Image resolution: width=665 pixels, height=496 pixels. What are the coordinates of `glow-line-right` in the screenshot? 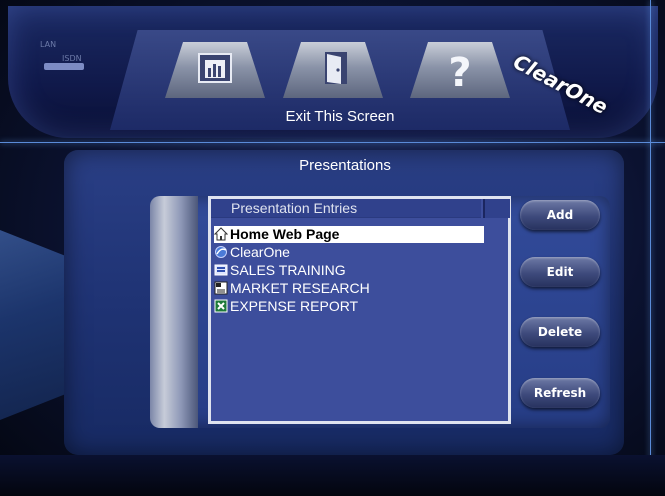 It's located at (650, 248).